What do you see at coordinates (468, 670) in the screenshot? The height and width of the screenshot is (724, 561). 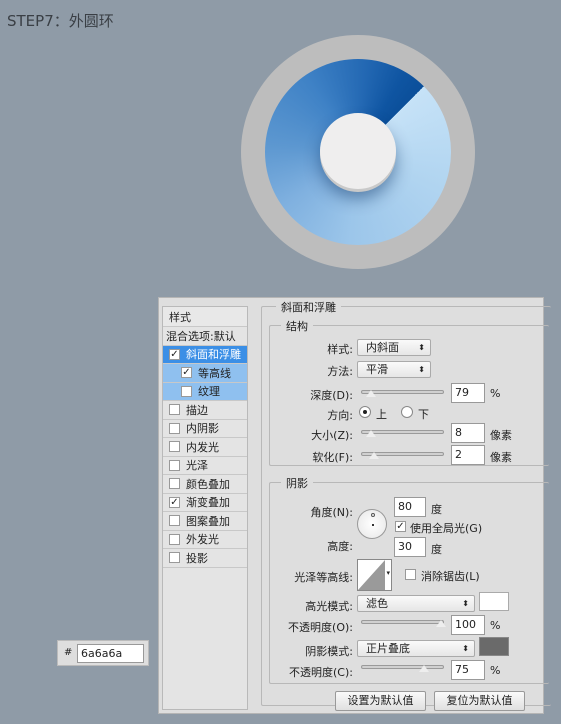 I see `shadow-opacity-input: 75` at bounding box center [468, 670].